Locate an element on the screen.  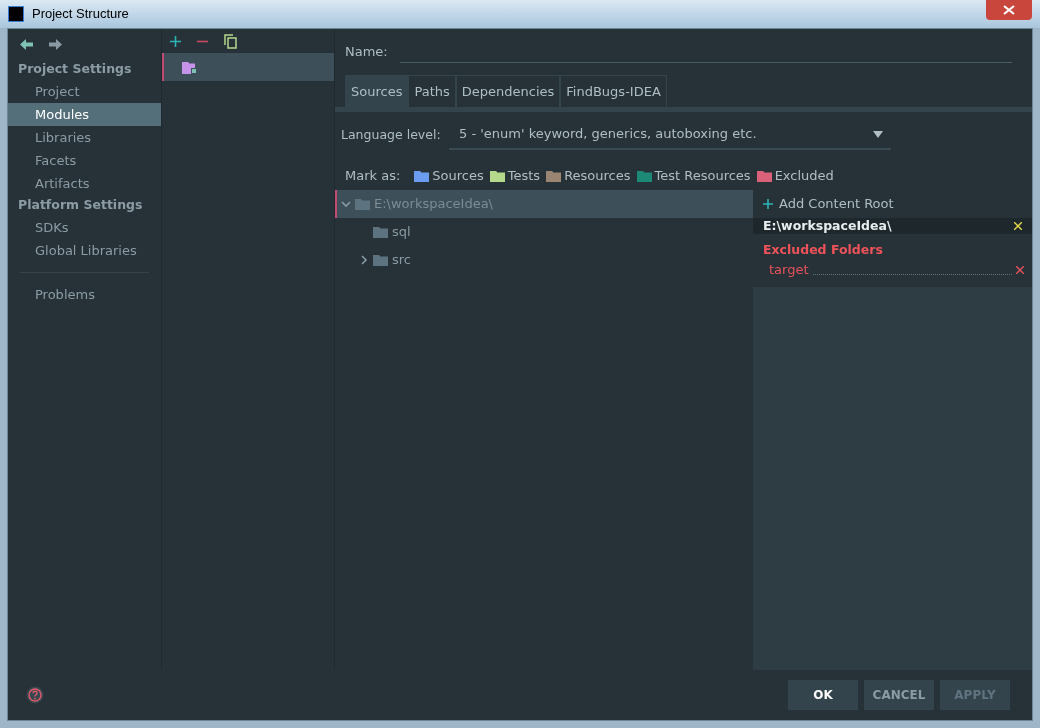
sidebar-item: Problems is located at coordinates (84, 294).